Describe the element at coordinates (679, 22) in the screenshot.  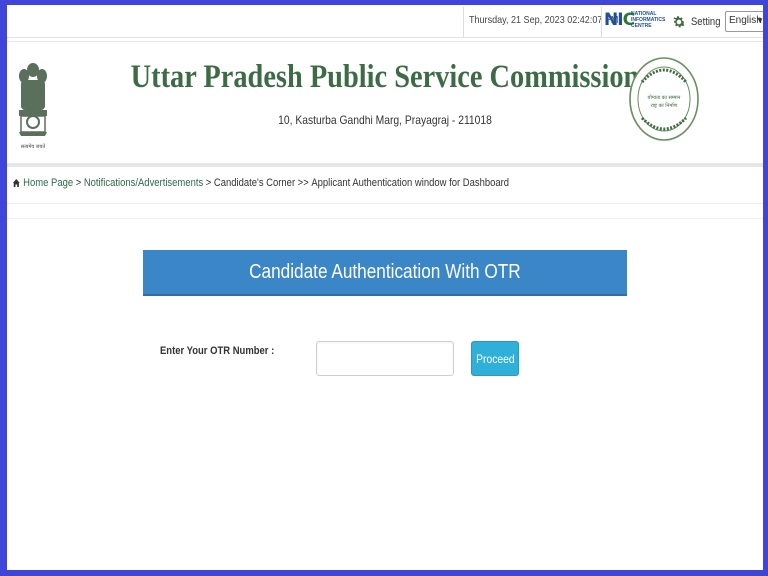
I see `gear-icon` at that location.